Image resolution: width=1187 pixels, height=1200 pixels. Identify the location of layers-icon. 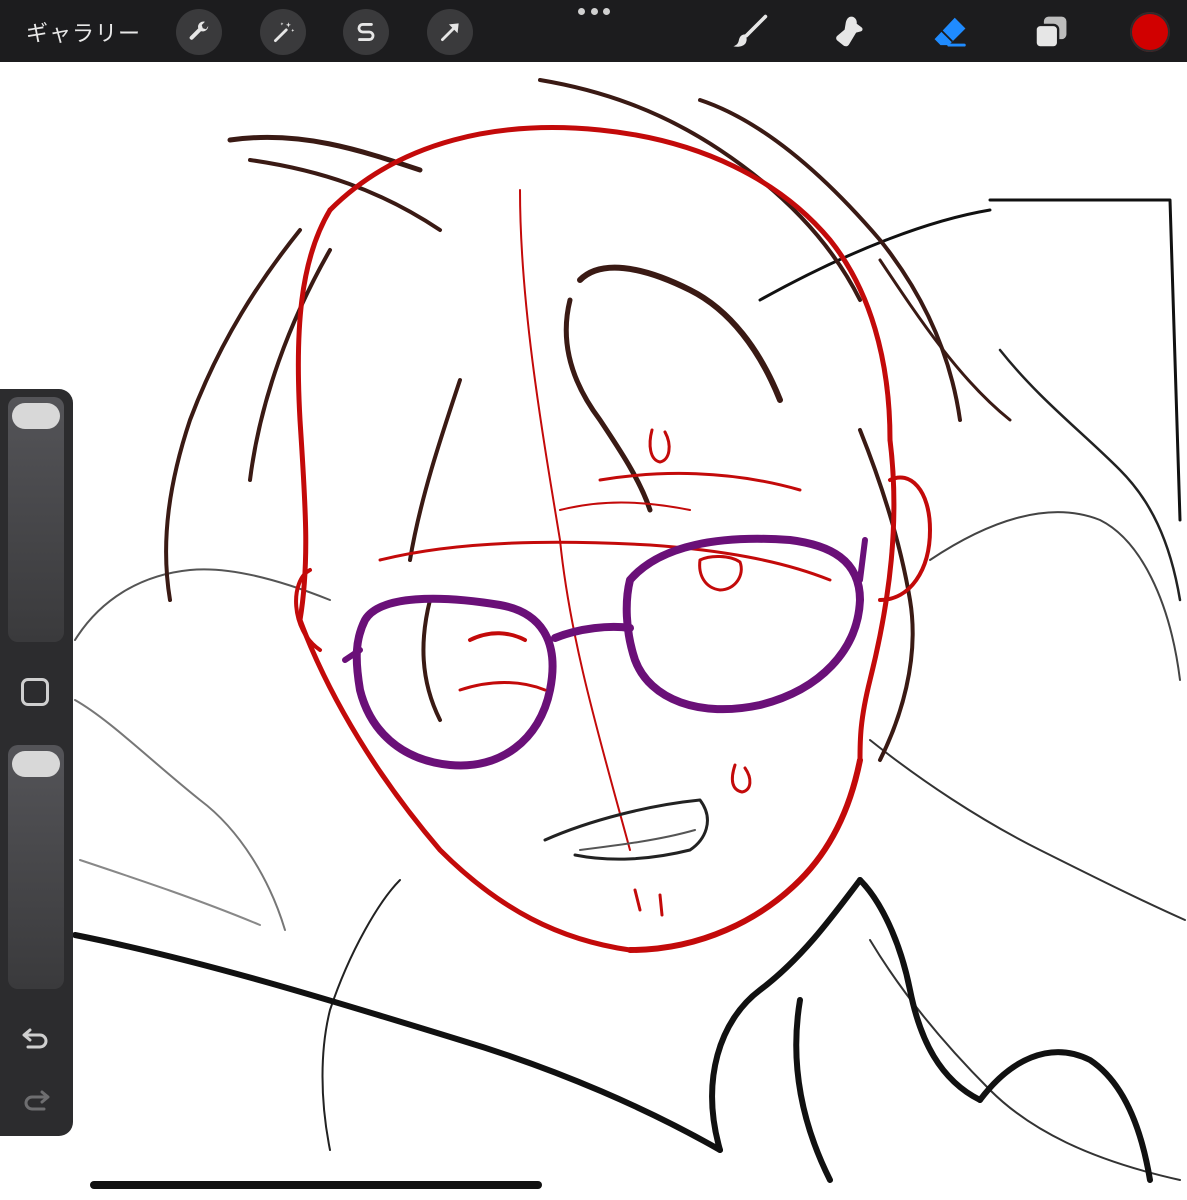
(1050, 32).